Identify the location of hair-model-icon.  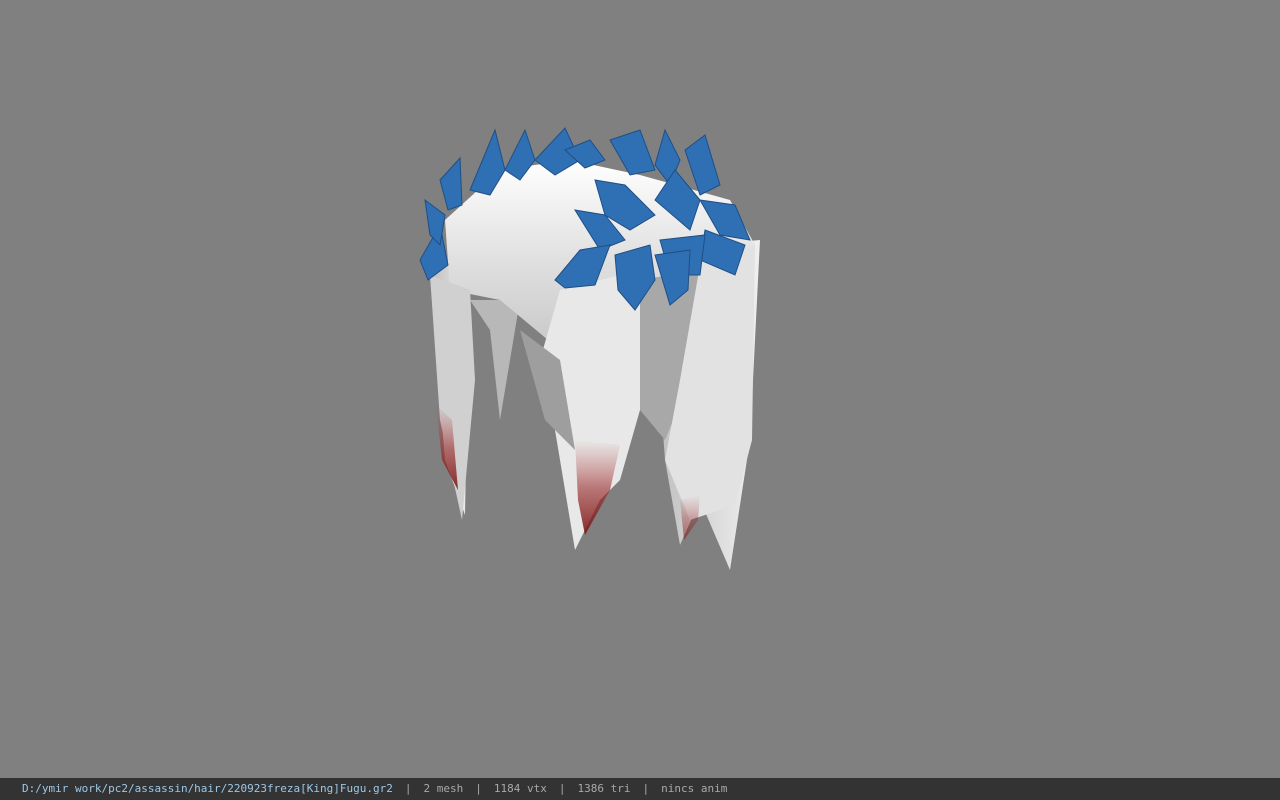
(589, 348).